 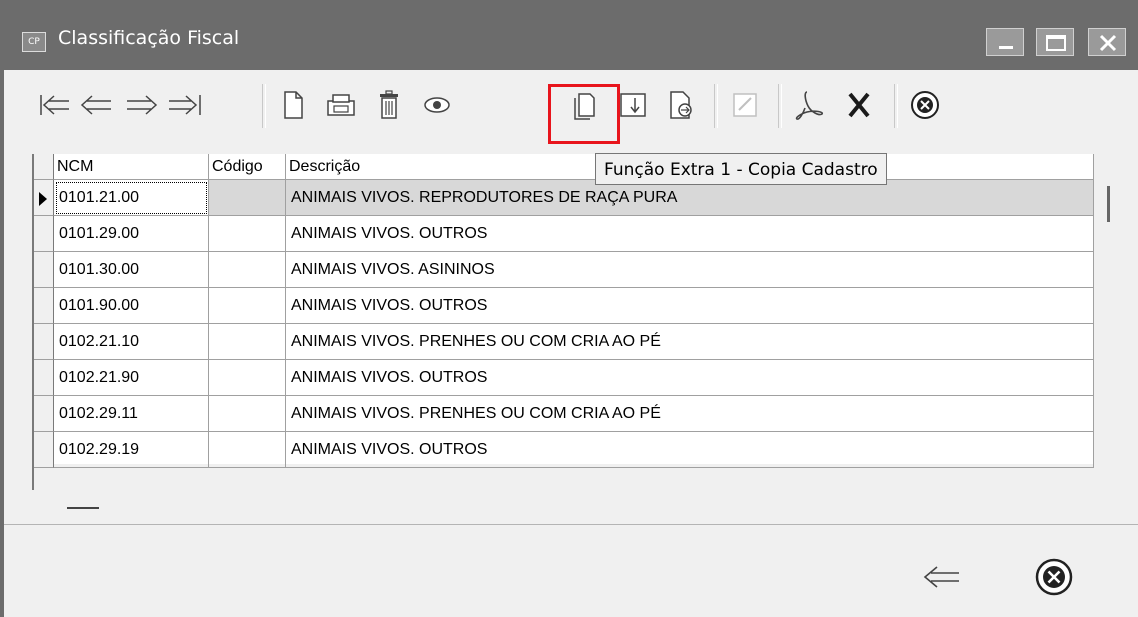 What do you see at coordinates (569, 35) in the screenshot?
I see `title-bar: CP Classificação Fiscal` at bounding box center [569, 35].